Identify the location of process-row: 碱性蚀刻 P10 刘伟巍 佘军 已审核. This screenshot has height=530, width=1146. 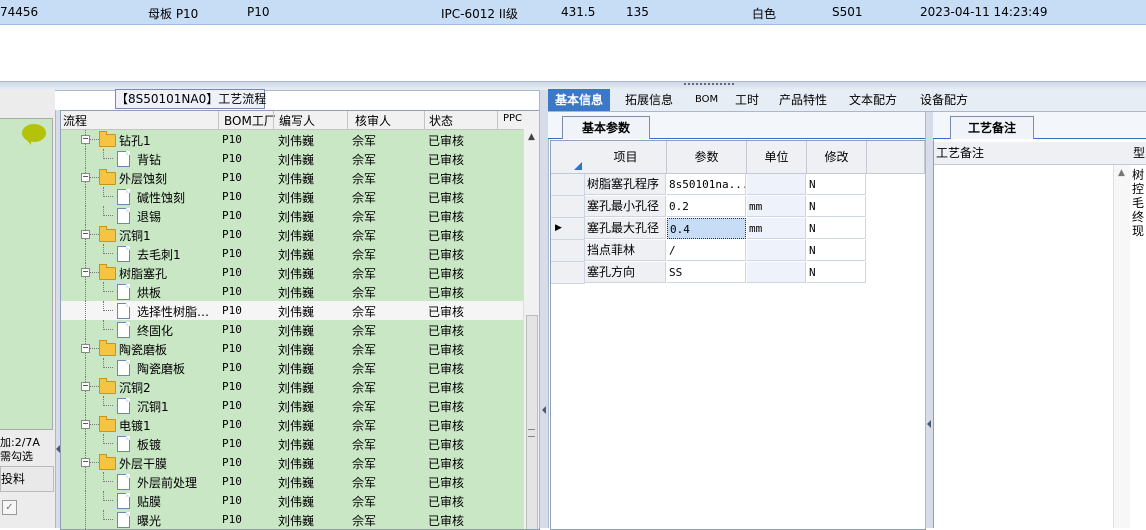
(292, 196).